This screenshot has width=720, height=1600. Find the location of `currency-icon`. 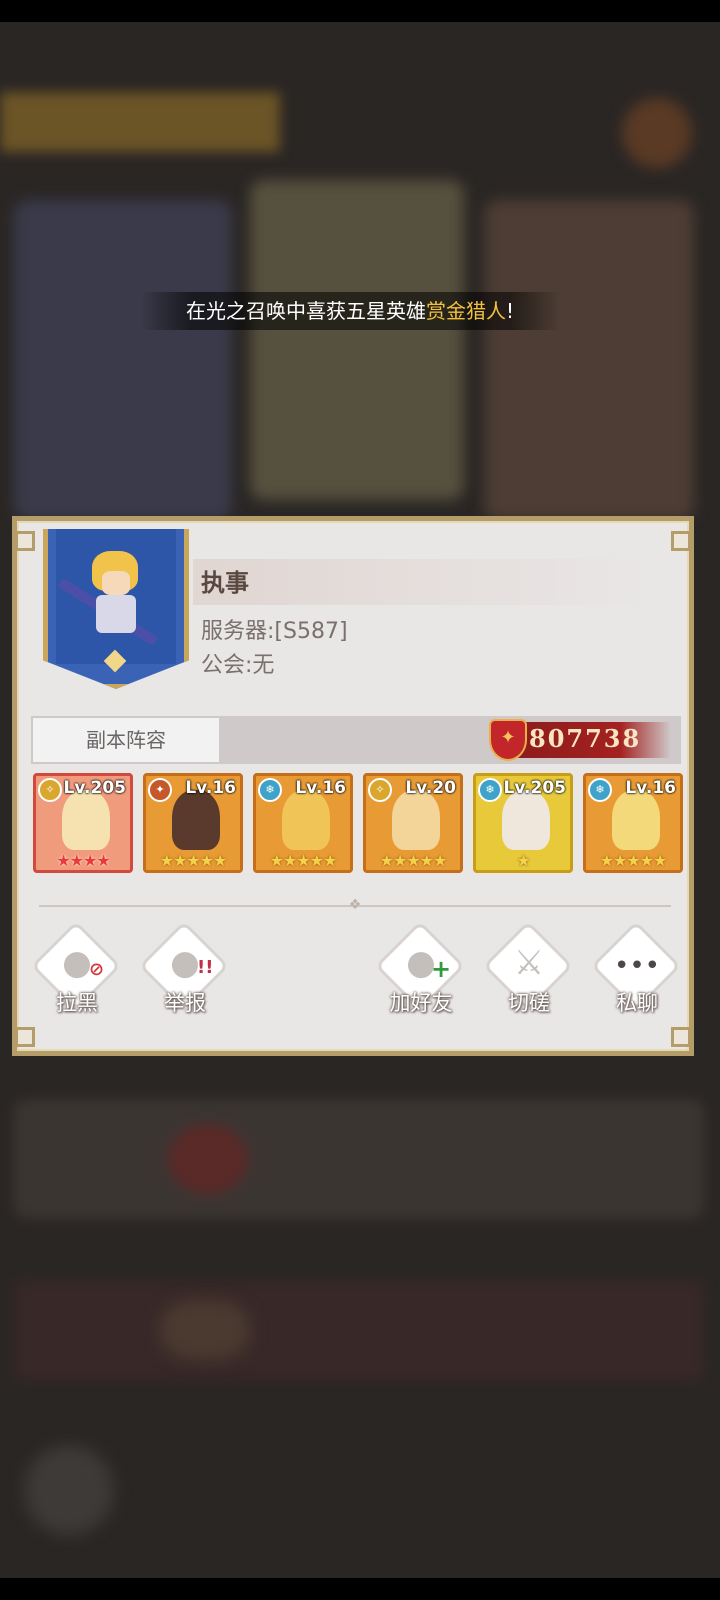

currency-icon is located at coordinates (657, 133).